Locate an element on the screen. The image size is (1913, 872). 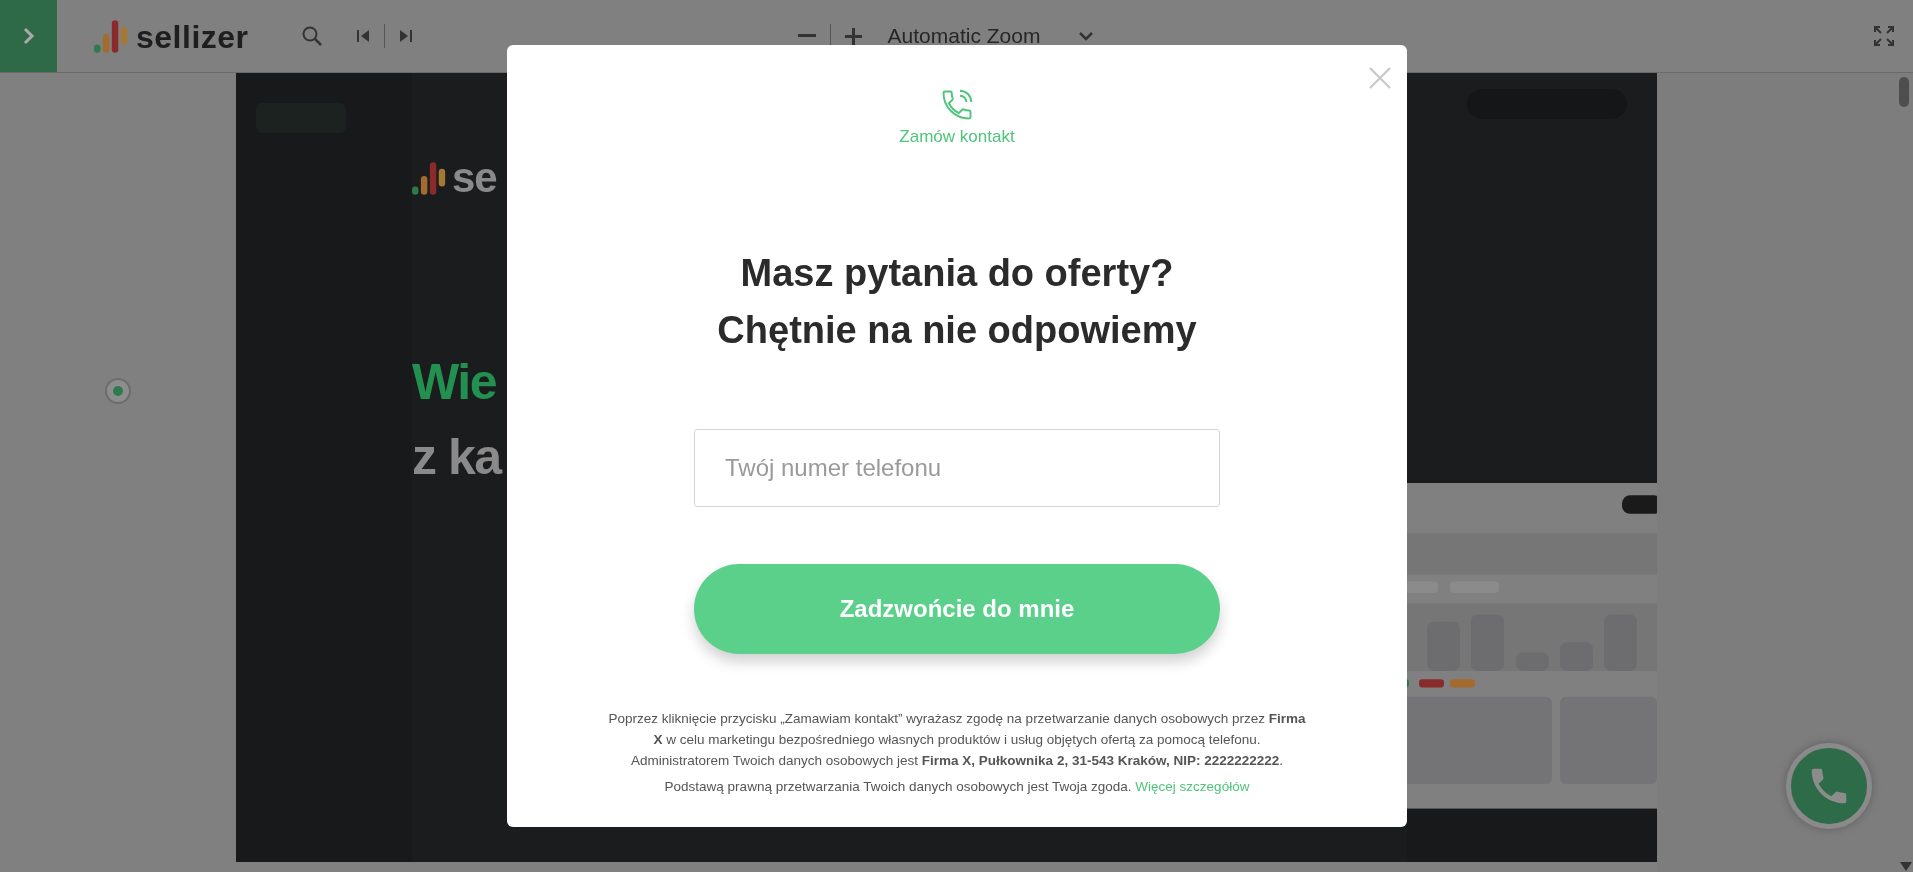
legal-basis-text: Podstawą prawną przetwarzania Twoich danych osobowych jest Twoja zgoda. Więcej szczegółów is located at coordinates (957, 786).